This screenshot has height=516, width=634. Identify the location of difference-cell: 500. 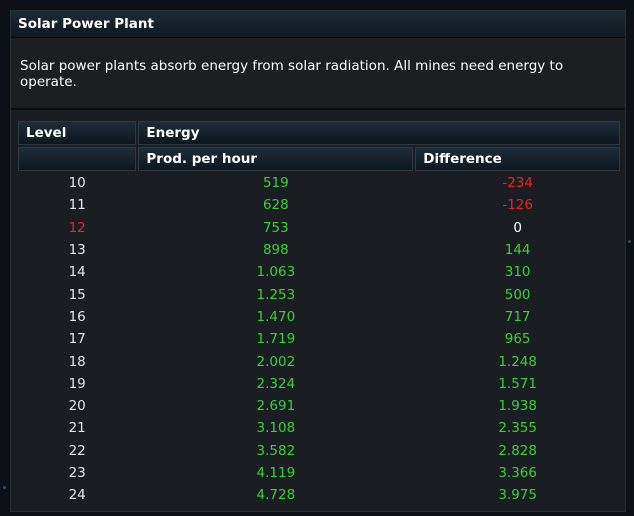
(517, 294).